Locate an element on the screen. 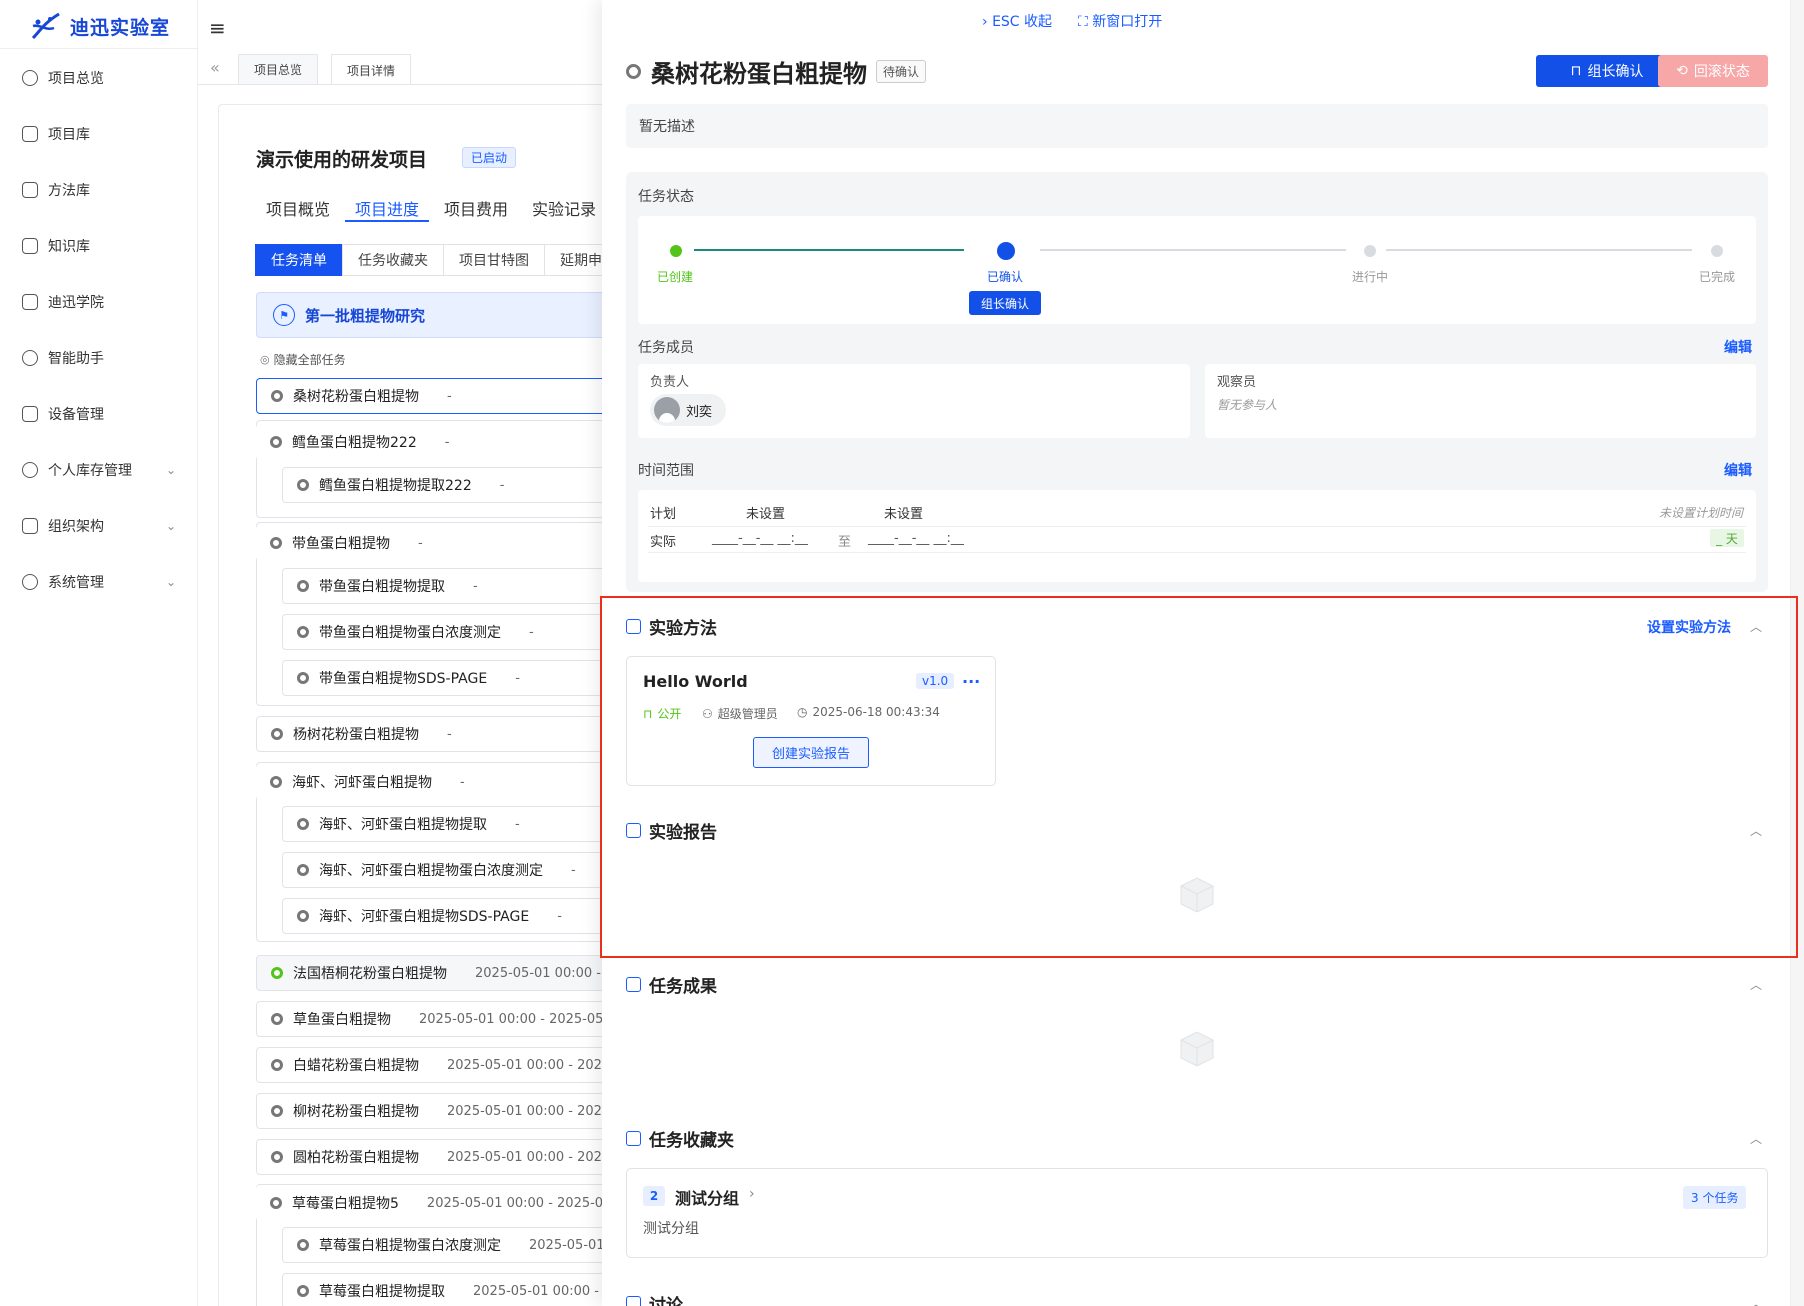 Image resolution: width=1804 pixels, height=1306 pixels. sidebar-item-academy: 迪迅学院 is located at coordinates (99, 302).